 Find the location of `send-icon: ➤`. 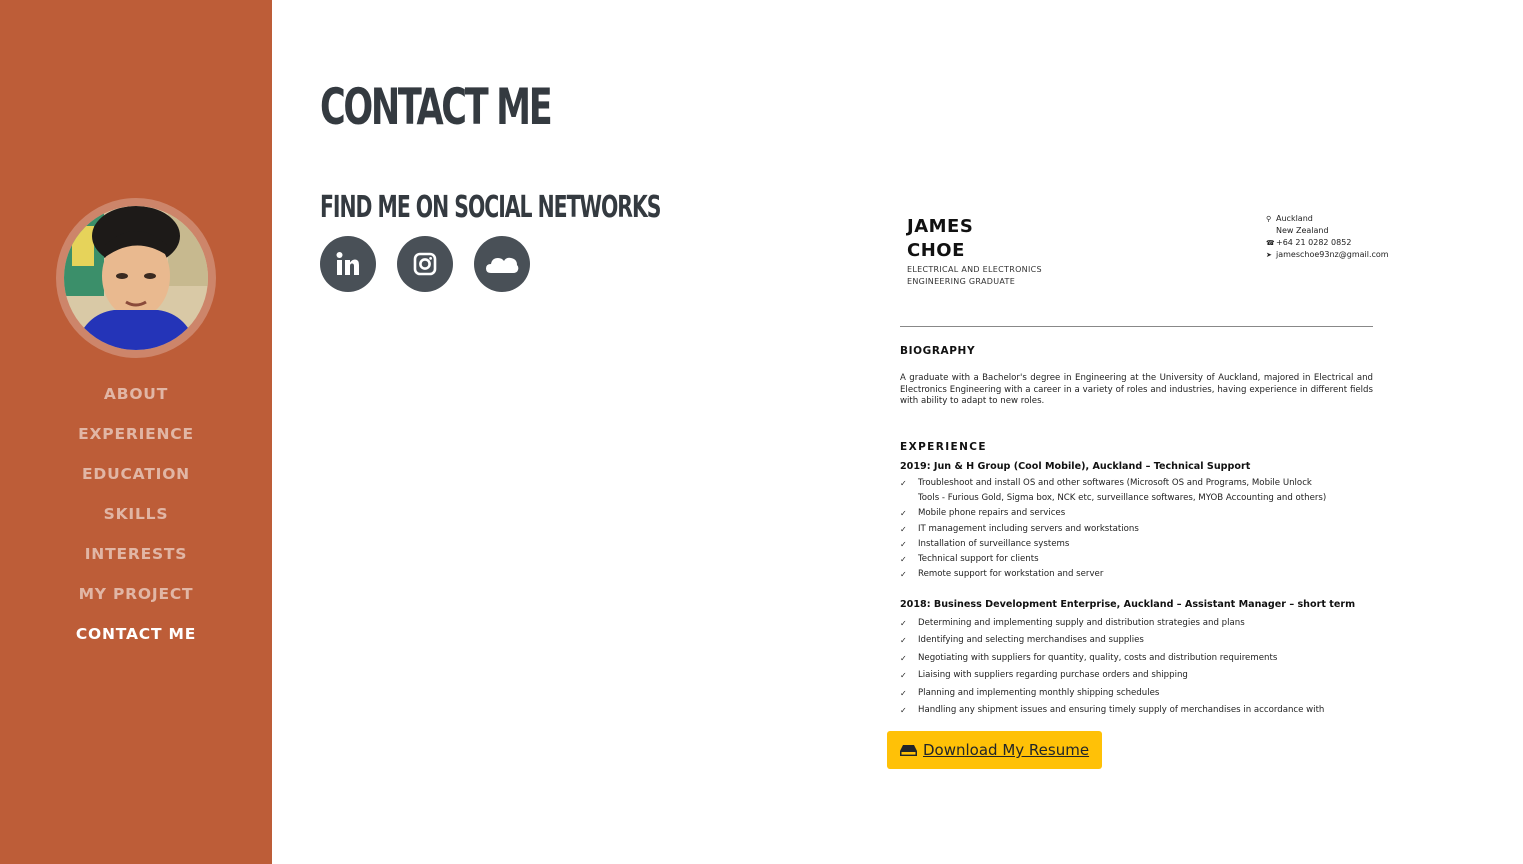

send-icon: ➤ is located at coordinates (1269, 255).